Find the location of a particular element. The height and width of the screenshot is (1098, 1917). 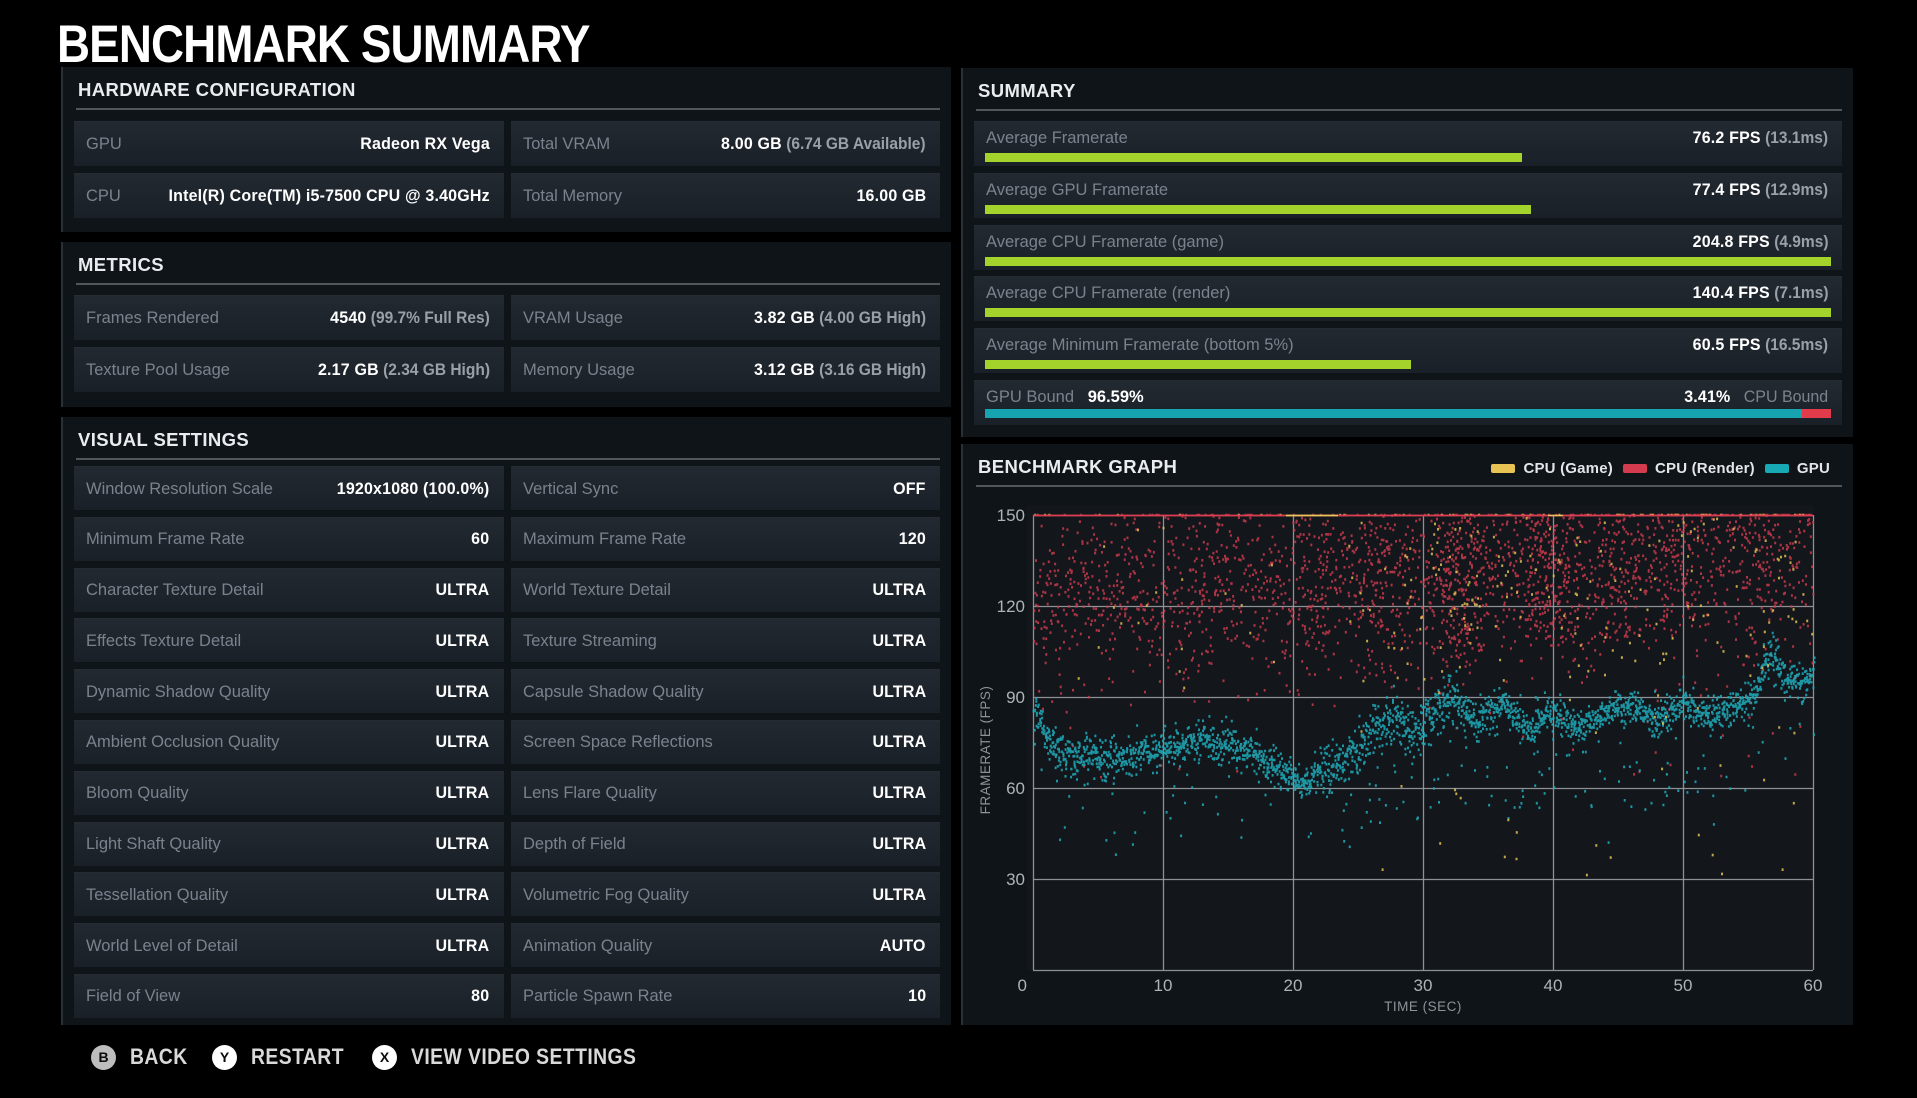

svg-text: 20 is located at coordinates (1293, 985).